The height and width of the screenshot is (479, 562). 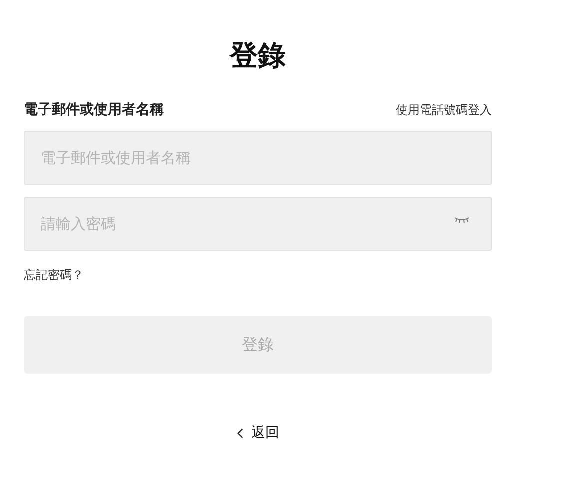 What do you see at coordinates (54, 275) in the screenshot?
I see `forgot-password-link: 忘記密碼？` at bounding box center [54, 275].